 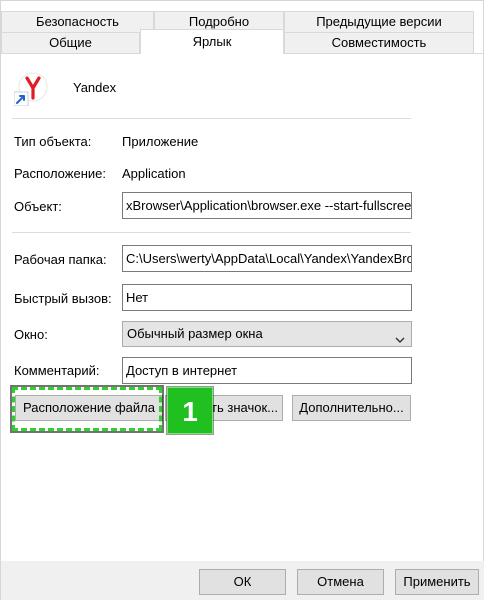 I want to click on location-label: Расположение:, so click(x=60, y=173).